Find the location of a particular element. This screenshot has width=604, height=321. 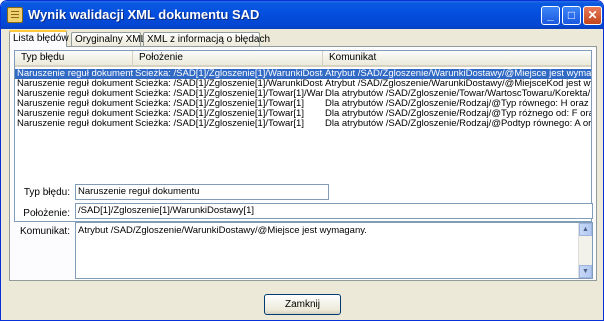

error-type-label: Typ błędu: is located at coordinates (46, 192).